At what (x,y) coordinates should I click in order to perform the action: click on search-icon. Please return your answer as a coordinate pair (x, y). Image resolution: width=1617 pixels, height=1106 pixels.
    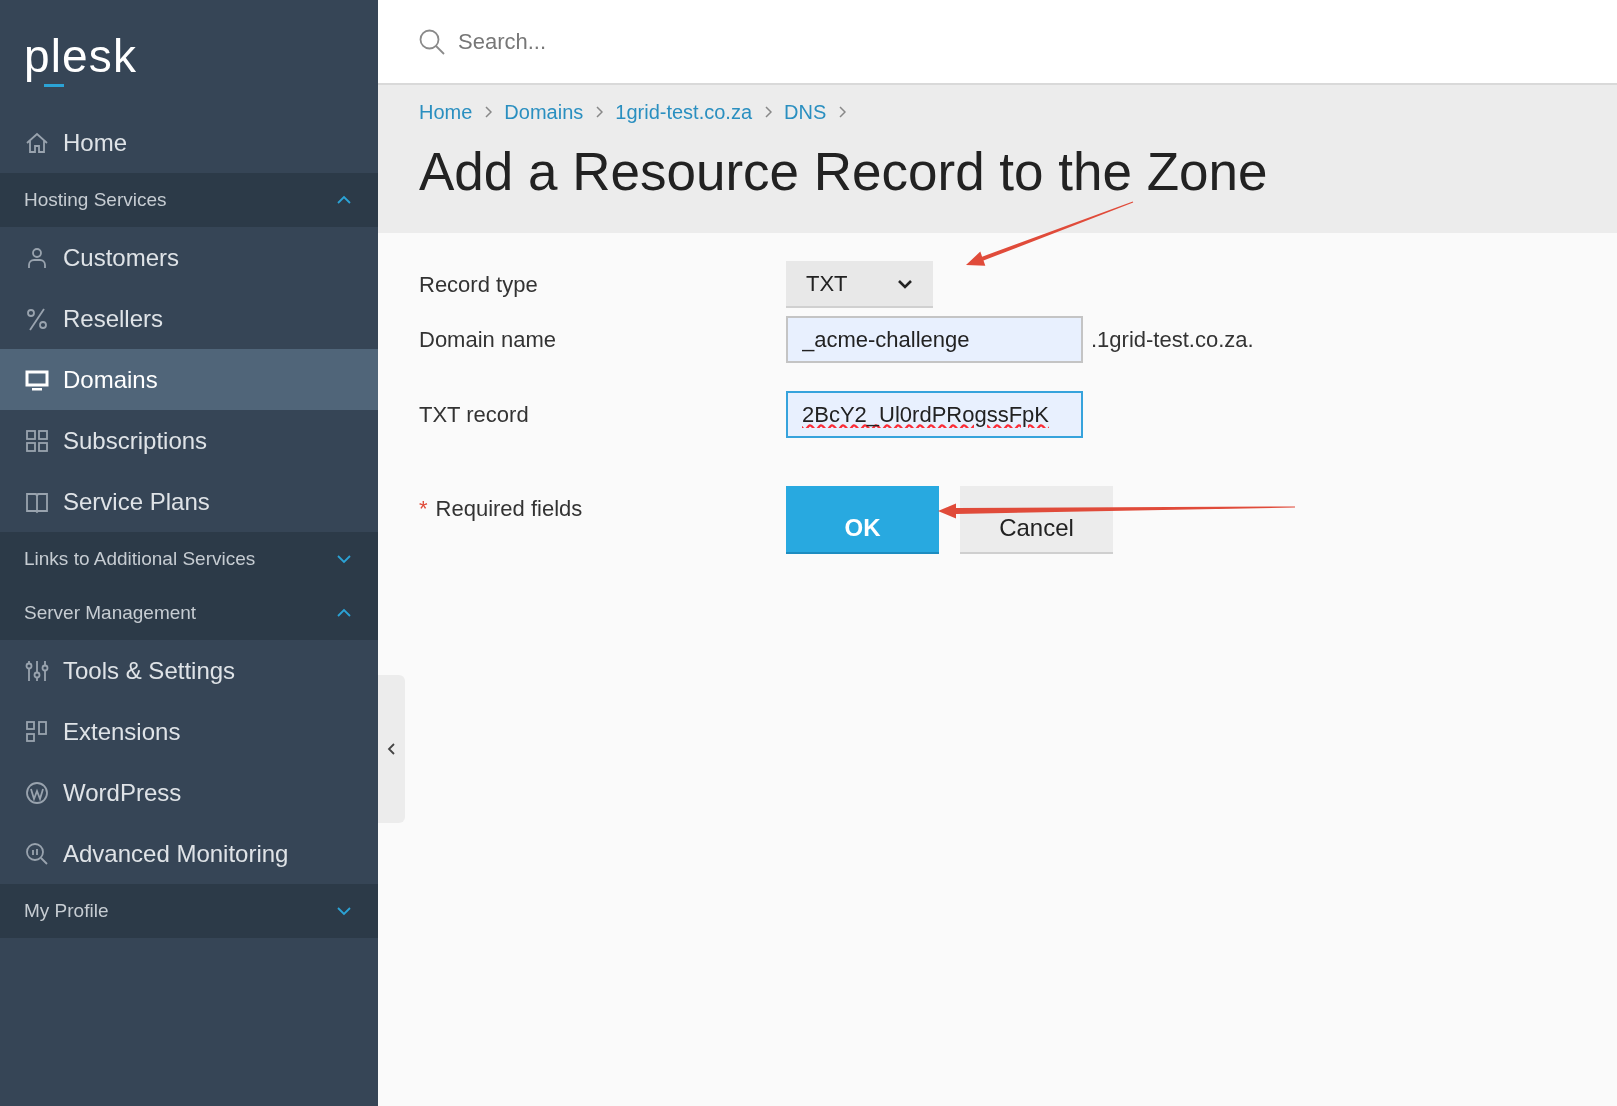
    Looking at the image, I should click on (432, 41).